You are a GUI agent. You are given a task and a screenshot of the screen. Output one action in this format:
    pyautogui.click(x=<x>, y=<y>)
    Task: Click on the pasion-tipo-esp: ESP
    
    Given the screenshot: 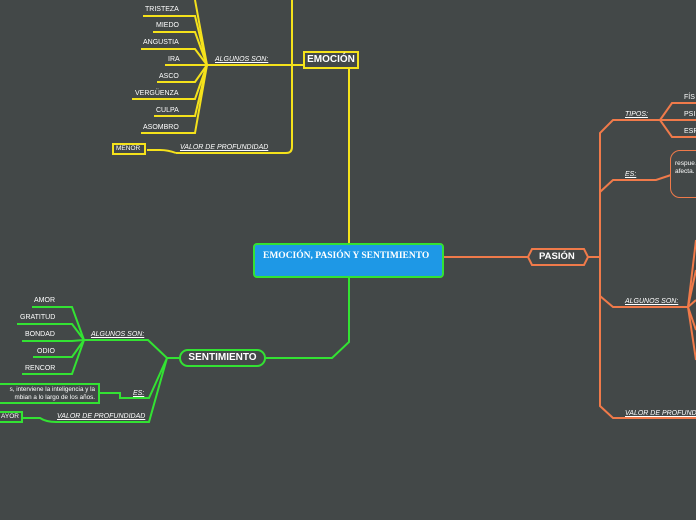 What is the action you would take?
    pyautogui.click(x=690, y=131)
    